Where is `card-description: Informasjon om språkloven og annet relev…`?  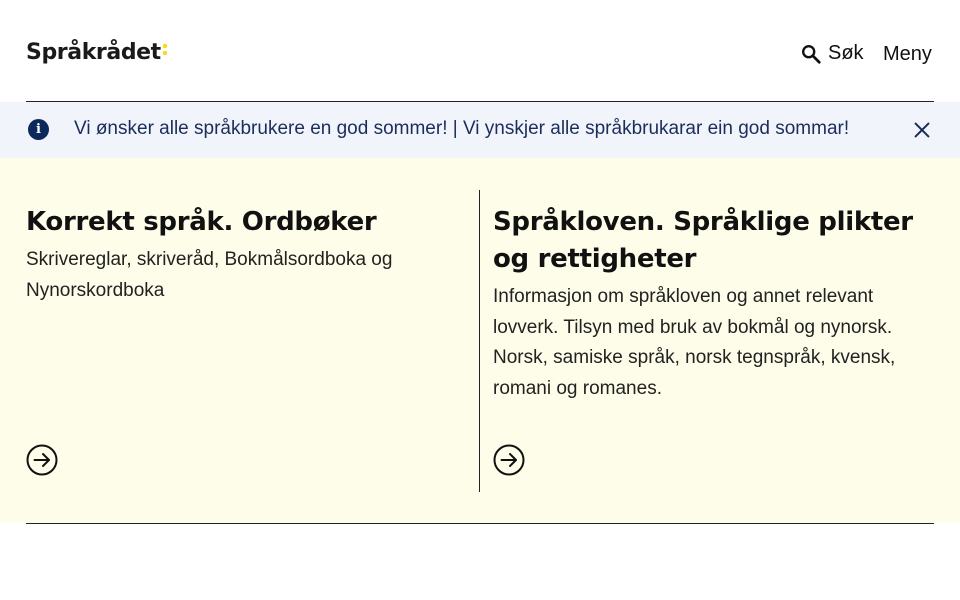 card-description: Informasjon om språkloven og annet relev… is located at coordinates (694, 342).